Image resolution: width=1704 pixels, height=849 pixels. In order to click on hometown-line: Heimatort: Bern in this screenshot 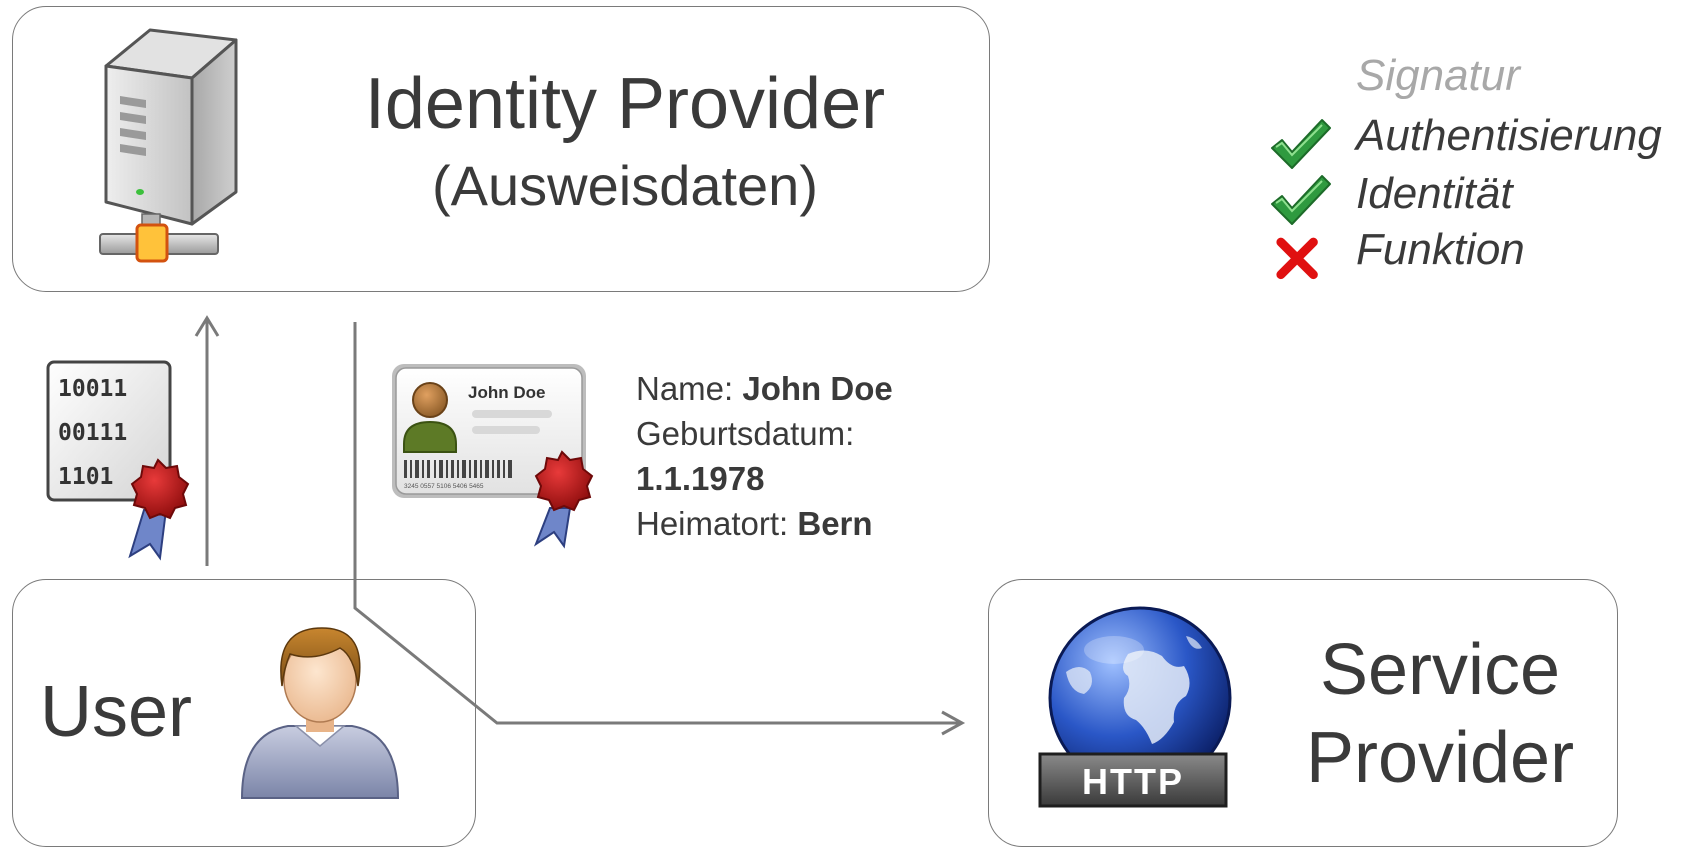, I will do `click(764, 523)`.